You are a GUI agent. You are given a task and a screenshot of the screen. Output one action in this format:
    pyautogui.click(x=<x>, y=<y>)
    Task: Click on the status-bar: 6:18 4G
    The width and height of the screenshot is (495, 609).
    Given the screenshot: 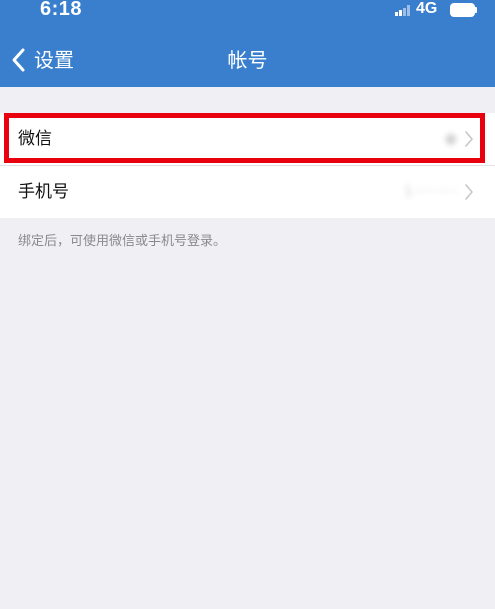 What is the action you would take?
    pyautogui.click(x=247, y=12)
    